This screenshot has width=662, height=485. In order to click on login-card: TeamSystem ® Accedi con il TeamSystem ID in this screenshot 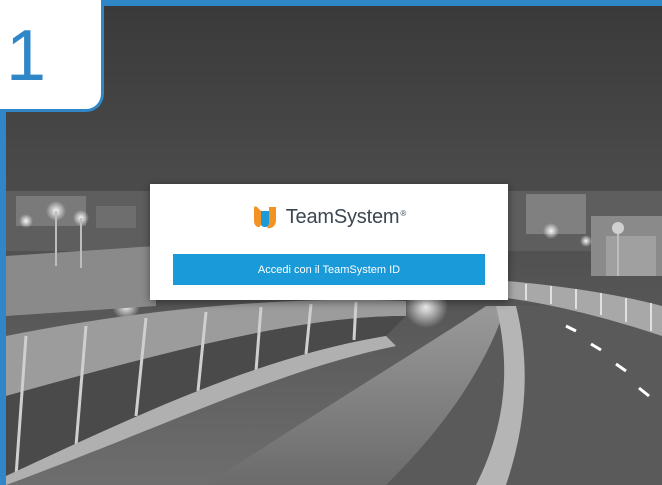, I will do `click(329, 242)`.